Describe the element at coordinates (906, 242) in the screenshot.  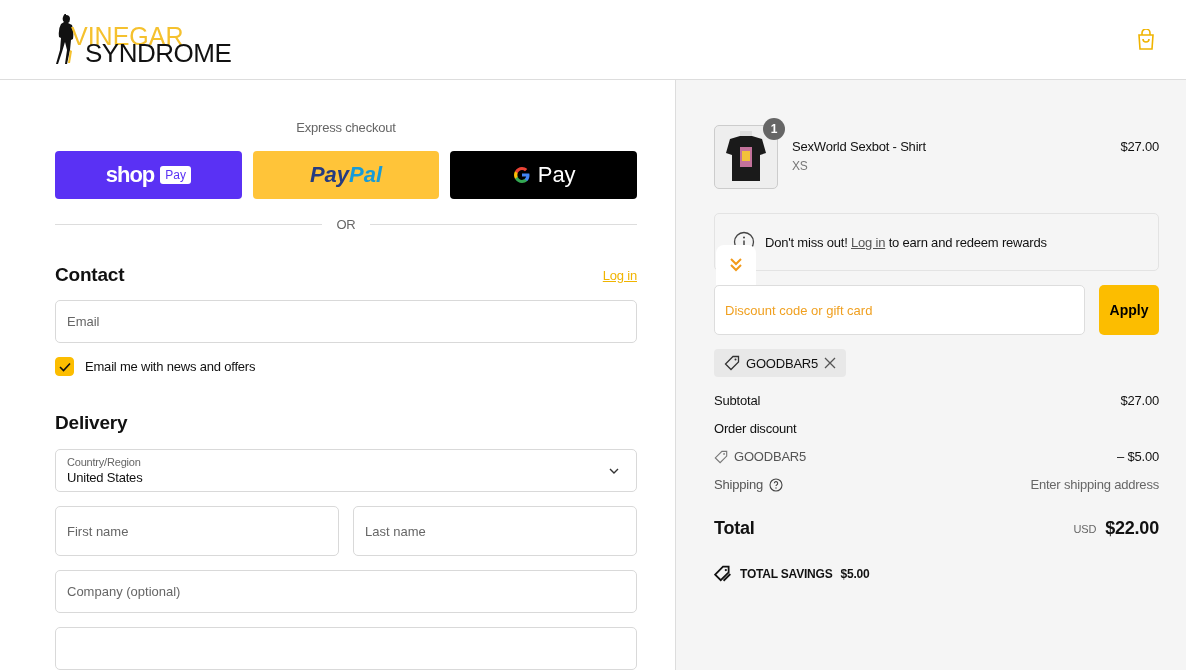
I see `rewards-message: Don't miss out! Log in to earn and redeem rewards` at that location.